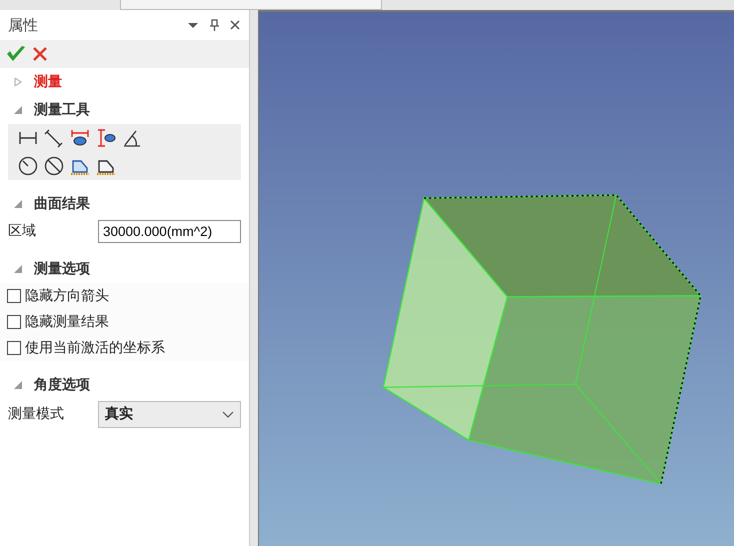  What do you see at coordinates (48, 82) in the screenshot?
I see `section-header: 测量` at bounding box center [48, 82].